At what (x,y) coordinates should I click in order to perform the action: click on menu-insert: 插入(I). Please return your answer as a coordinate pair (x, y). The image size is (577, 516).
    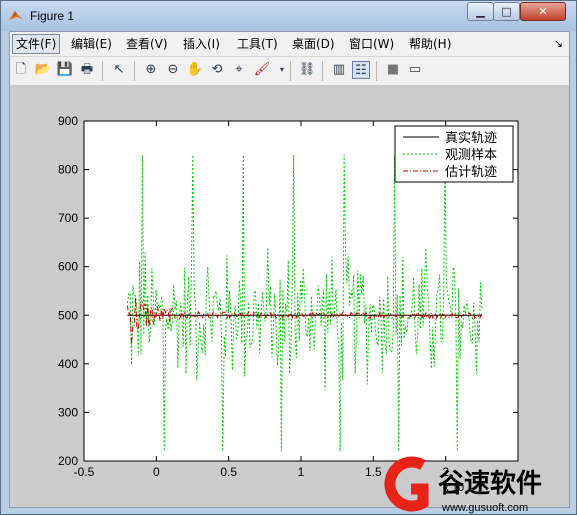
    Looking at the image, I should click on (201, 44).